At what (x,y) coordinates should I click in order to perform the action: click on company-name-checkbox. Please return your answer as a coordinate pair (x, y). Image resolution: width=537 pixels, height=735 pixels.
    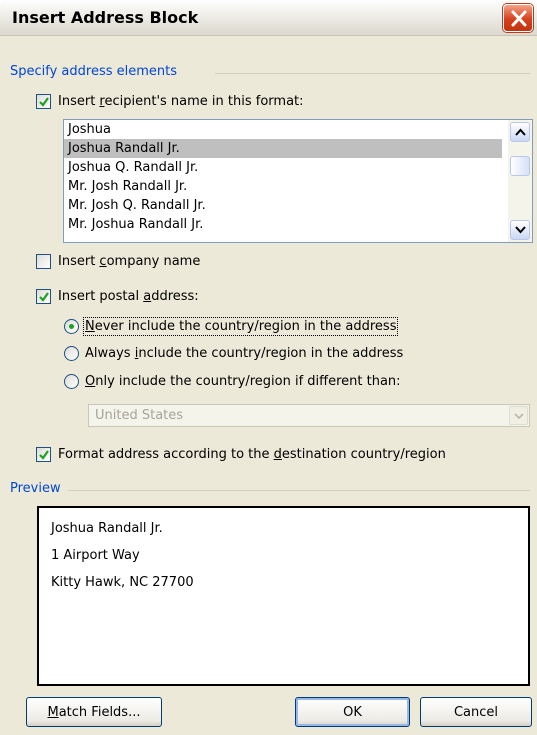
    Looking at the image, I should click on (43, 261).